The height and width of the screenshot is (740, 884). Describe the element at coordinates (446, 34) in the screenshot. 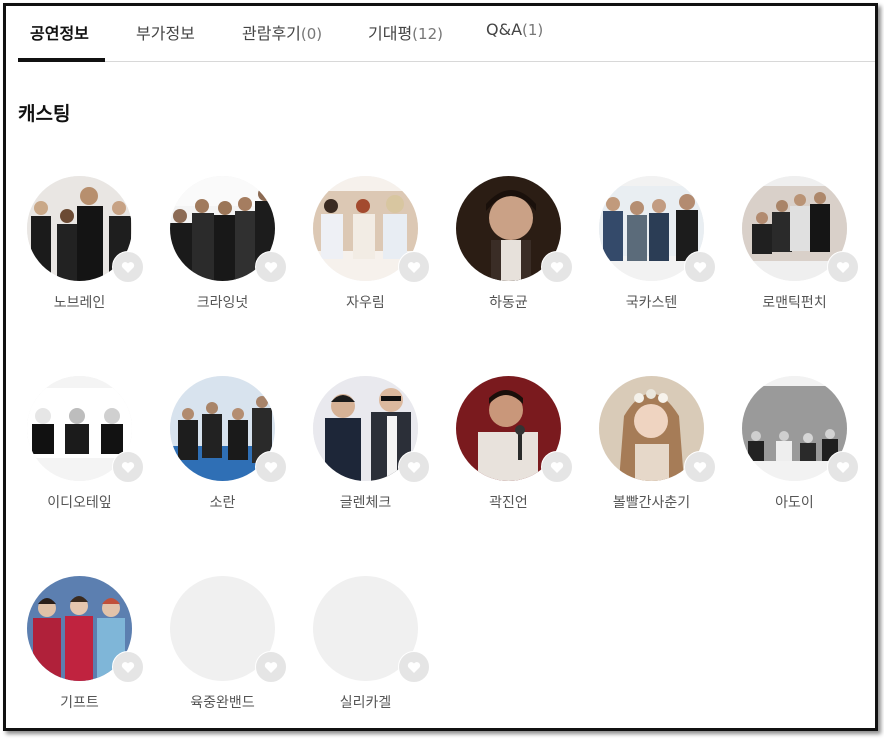

I see `tab-bar: 공연정보 부가정보 관람후기(0) 기대평(12) Q&A(1)` at that location.